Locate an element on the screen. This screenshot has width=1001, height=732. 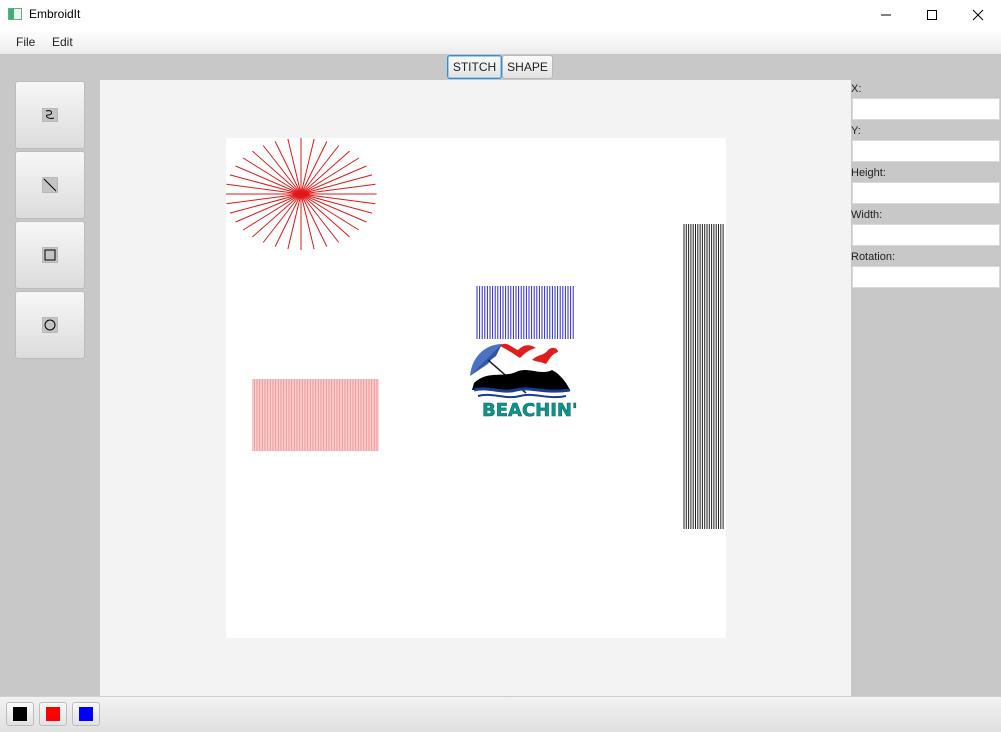
y-label: Y: is located at coordinates (856, 131).